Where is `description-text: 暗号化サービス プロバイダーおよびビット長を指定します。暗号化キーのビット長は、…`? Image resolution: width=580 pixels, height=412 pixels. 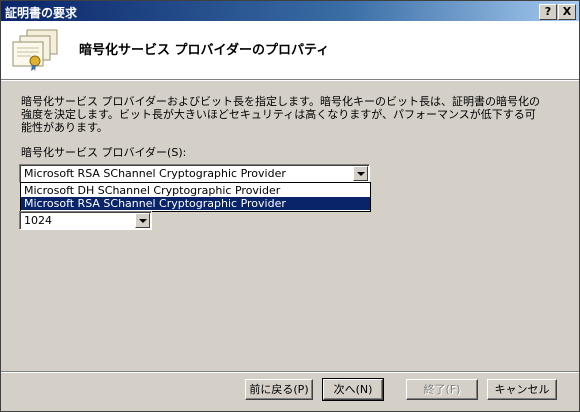 description-text: 暗号化サービス プロバイダーおよびビット長を指定します。暗号化キーのビット長は、… is located at coordinates (280, 114).